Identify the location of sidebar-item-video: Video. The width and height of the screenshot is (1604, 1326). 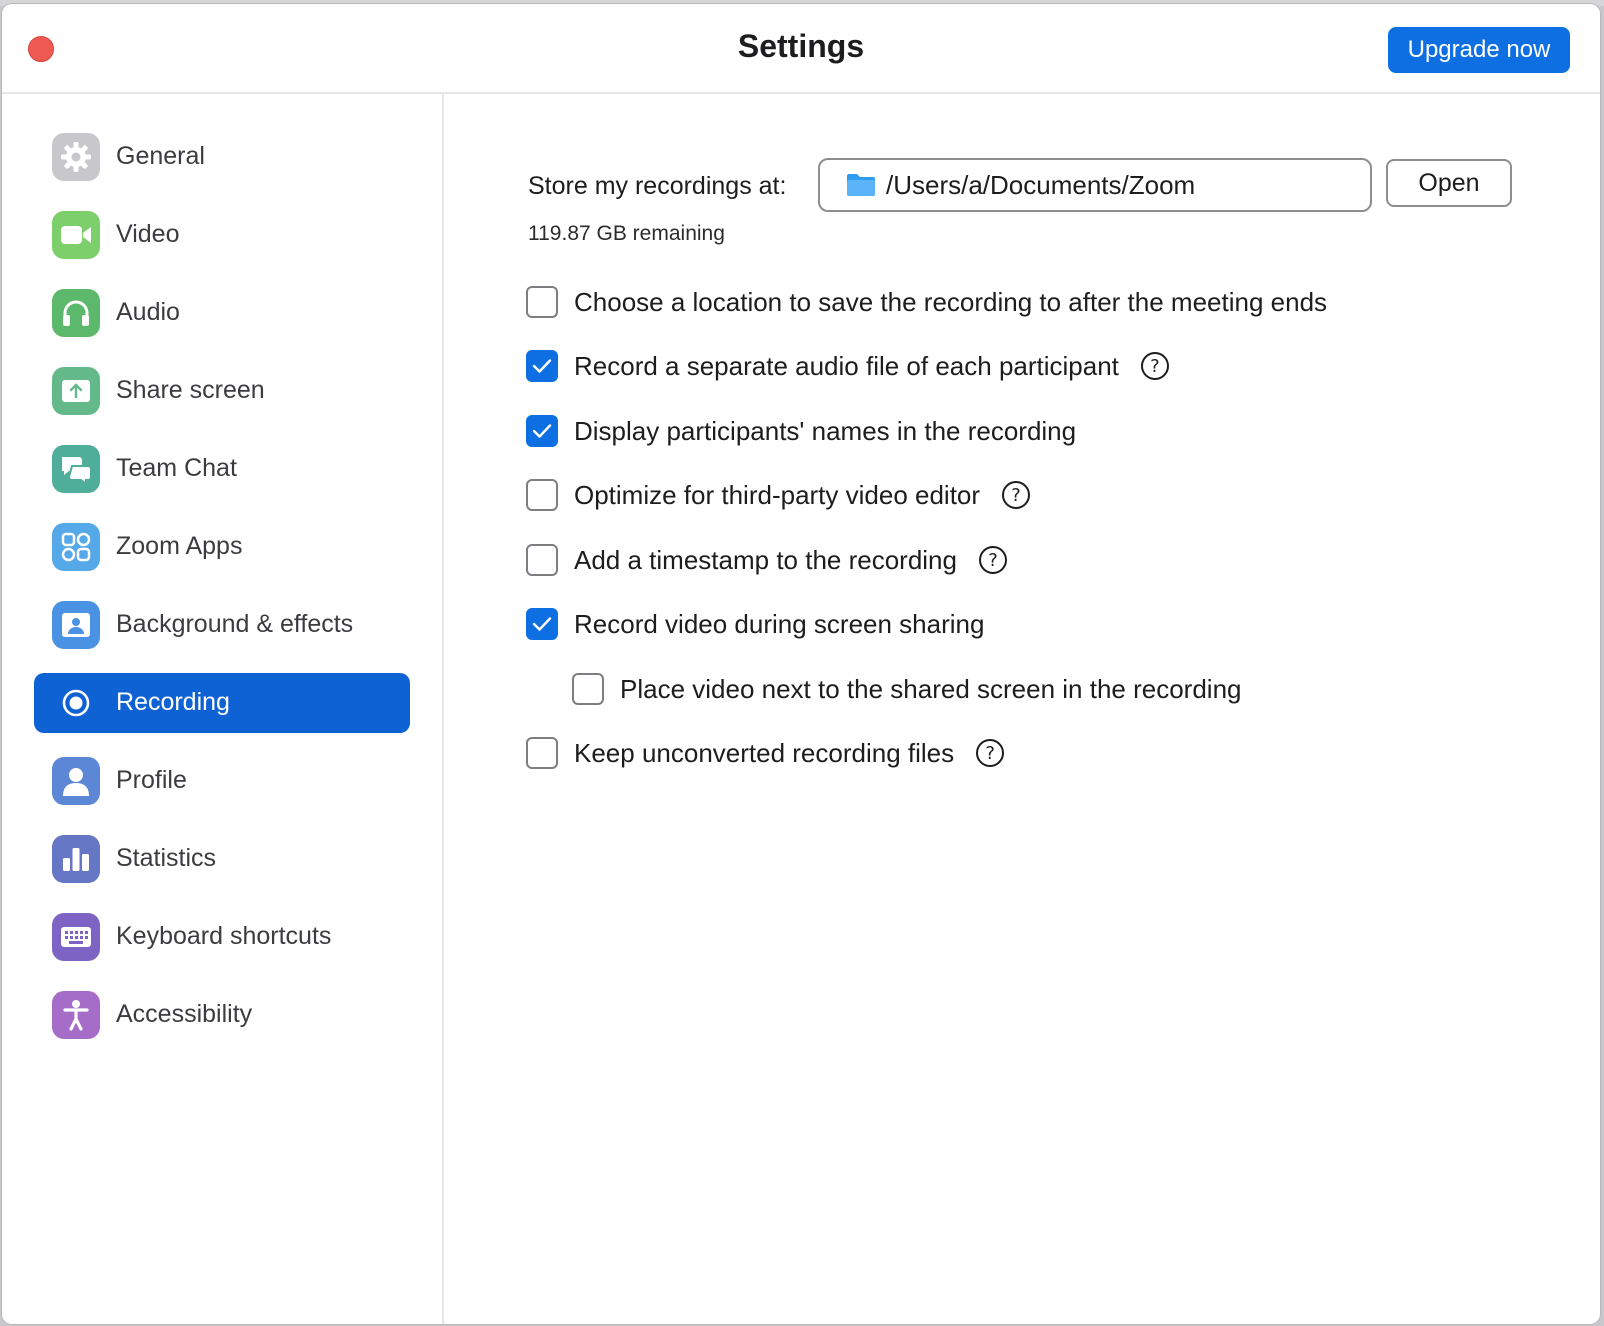
(222, 235).